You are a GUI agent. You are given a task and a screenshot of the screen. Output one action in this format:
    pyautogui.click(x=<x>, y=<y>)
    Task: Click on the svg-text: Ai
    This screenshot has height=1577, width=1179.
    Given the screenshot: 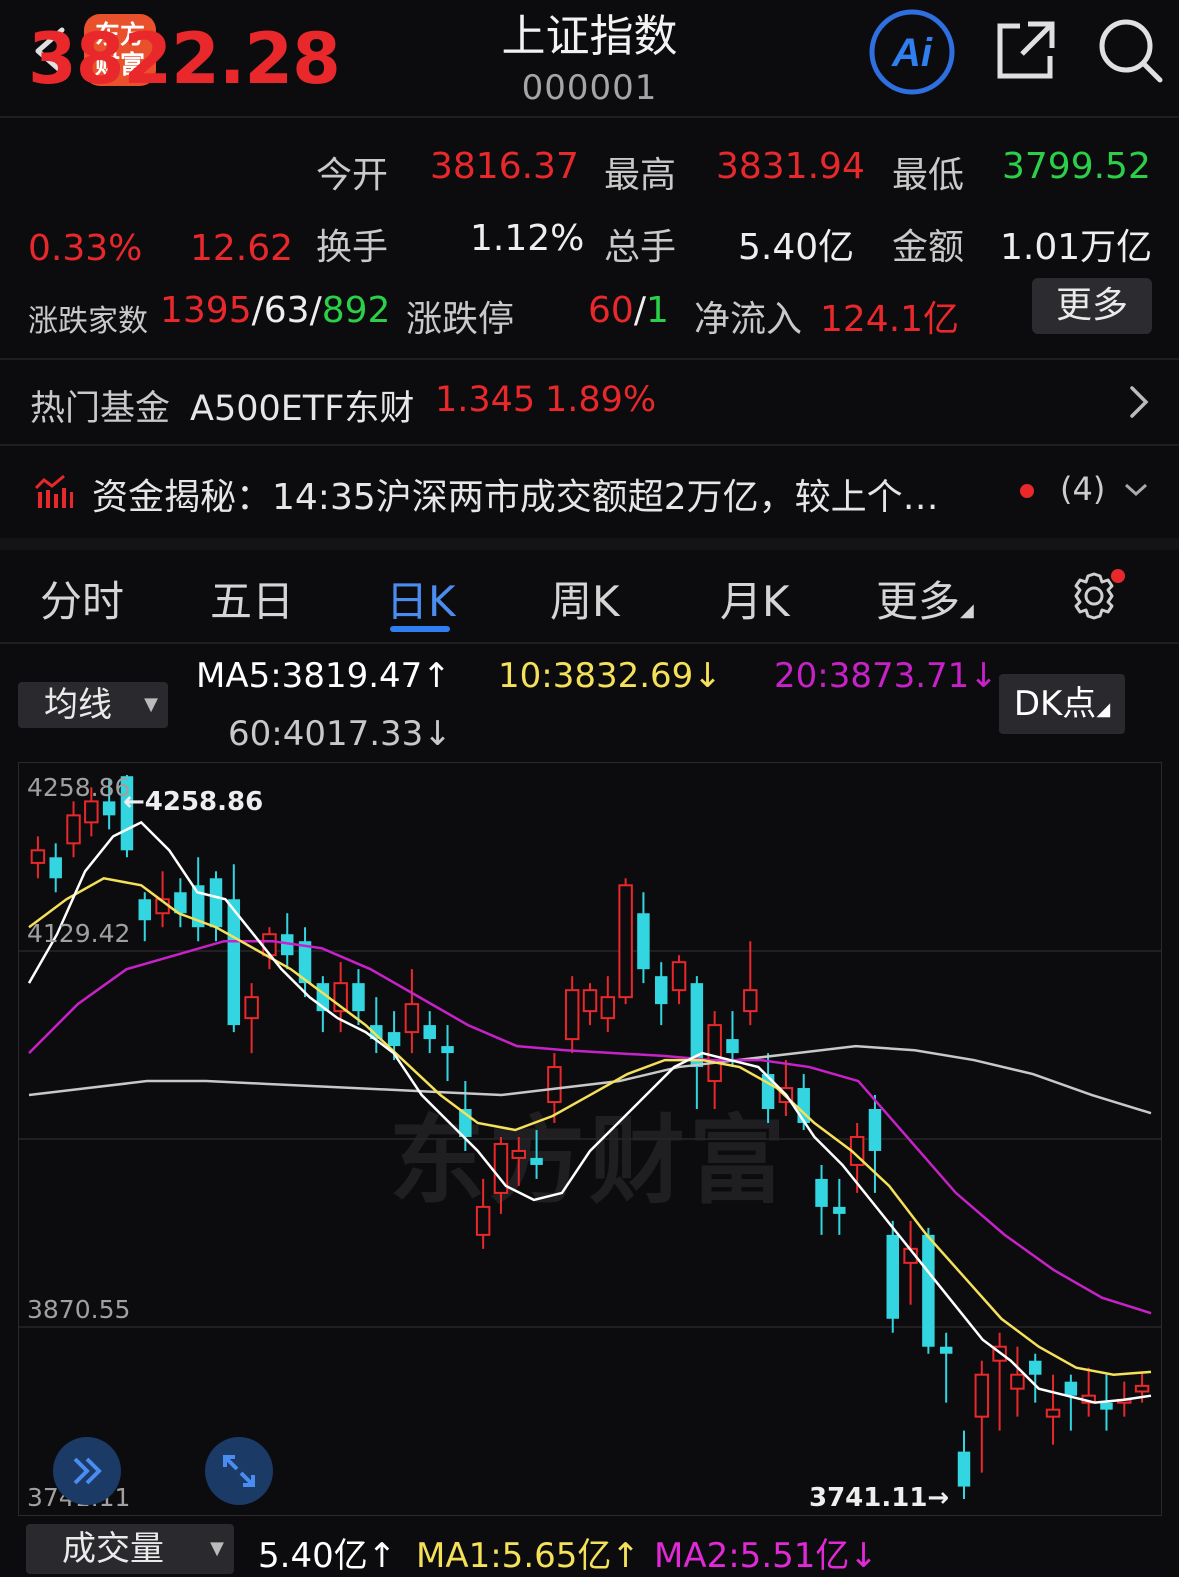 What is the action you would take?
    pyautogui.click(x=912, y=53)
    